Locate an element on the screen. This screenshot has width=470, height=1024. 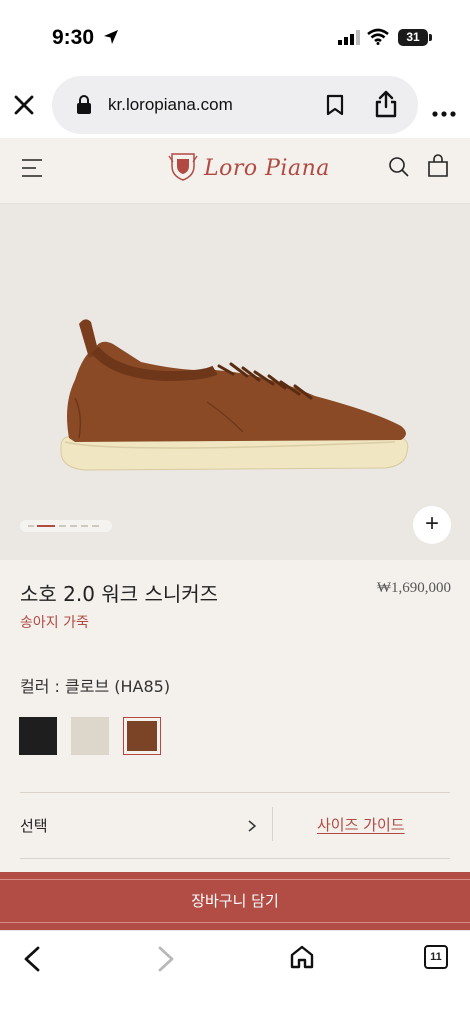
location-arrow-icon is located at coordinates (111, 39).